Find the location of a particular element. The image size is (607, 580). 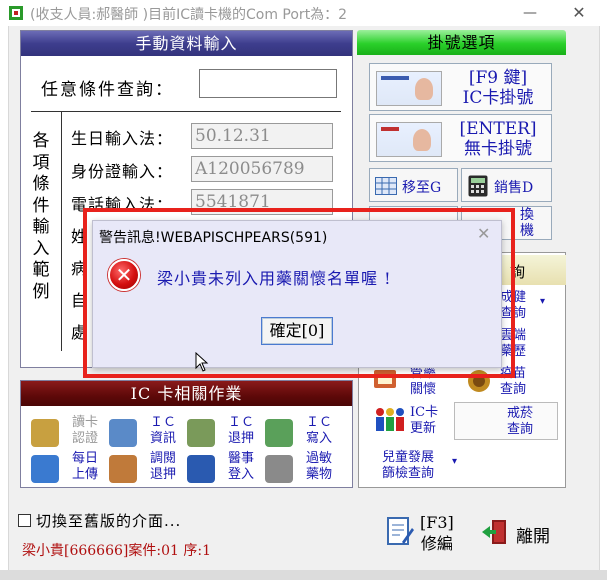

no-card-register-button: [ENTER] 無卡掛號 is located at coordinates (460, 138).